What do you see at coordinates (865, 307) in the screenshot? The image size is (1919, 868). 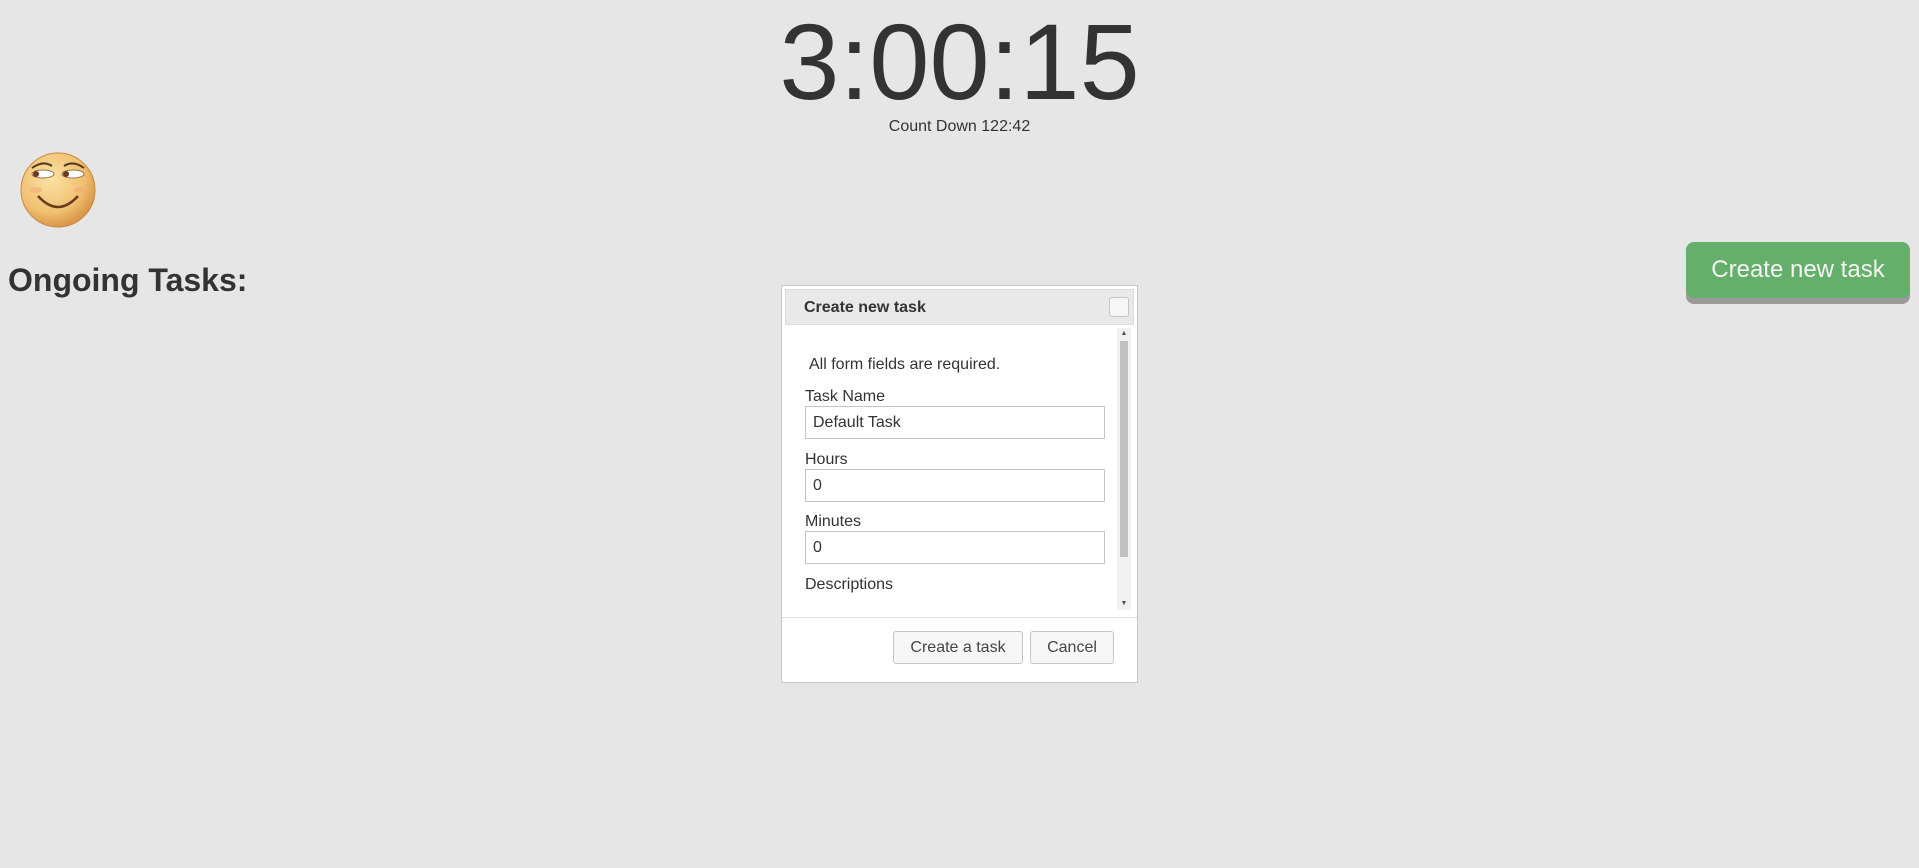 I see `dialog-title: Create new task` at bounding box center [865, 307].